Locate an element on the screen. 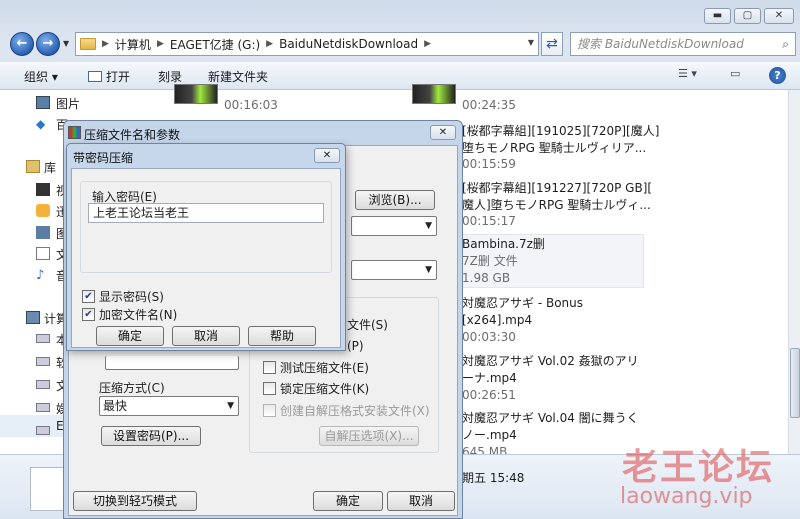 The width and height of the screenshot is (800, 519). lock-archive-label: 锁定压缩文件(K) is located at coordinates (325, 389).